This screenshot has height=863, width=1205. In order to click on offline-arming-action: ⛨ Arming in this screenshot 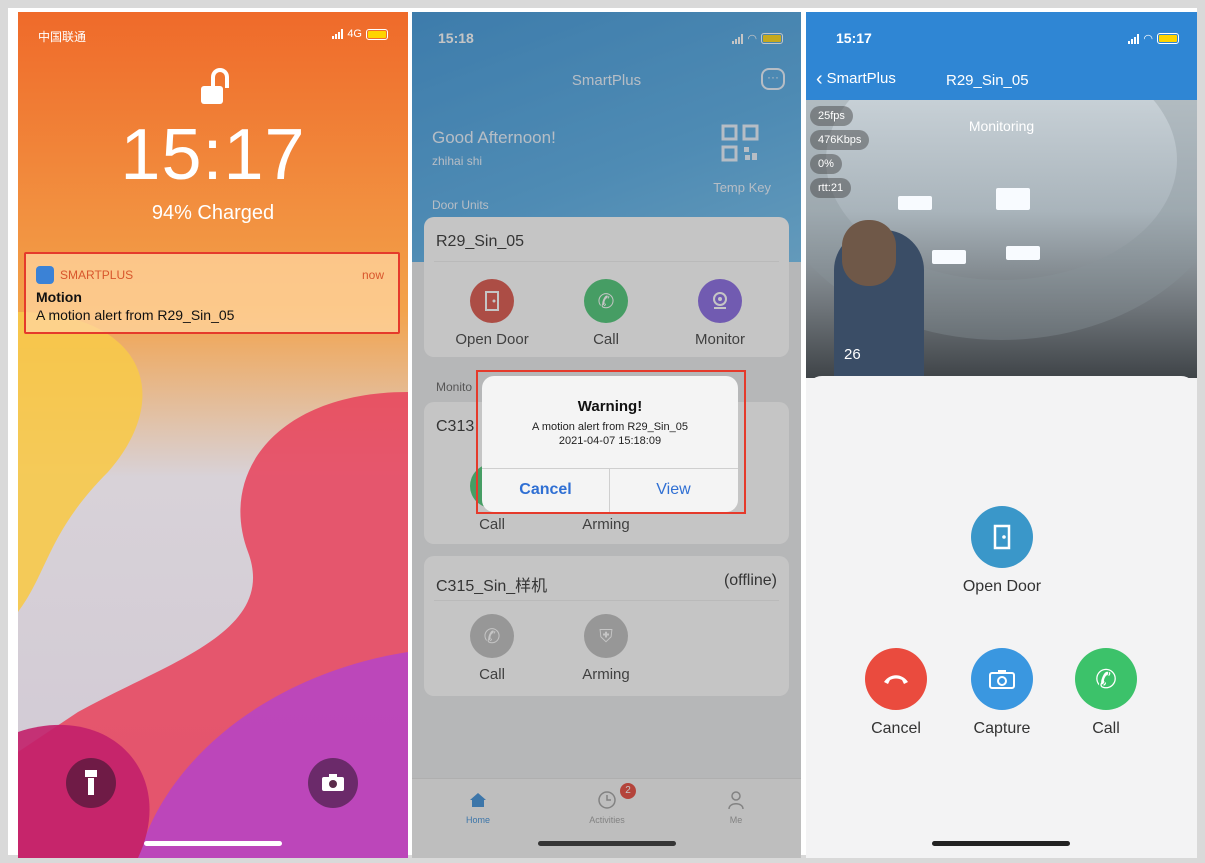, I will do `click(606, 648)`.